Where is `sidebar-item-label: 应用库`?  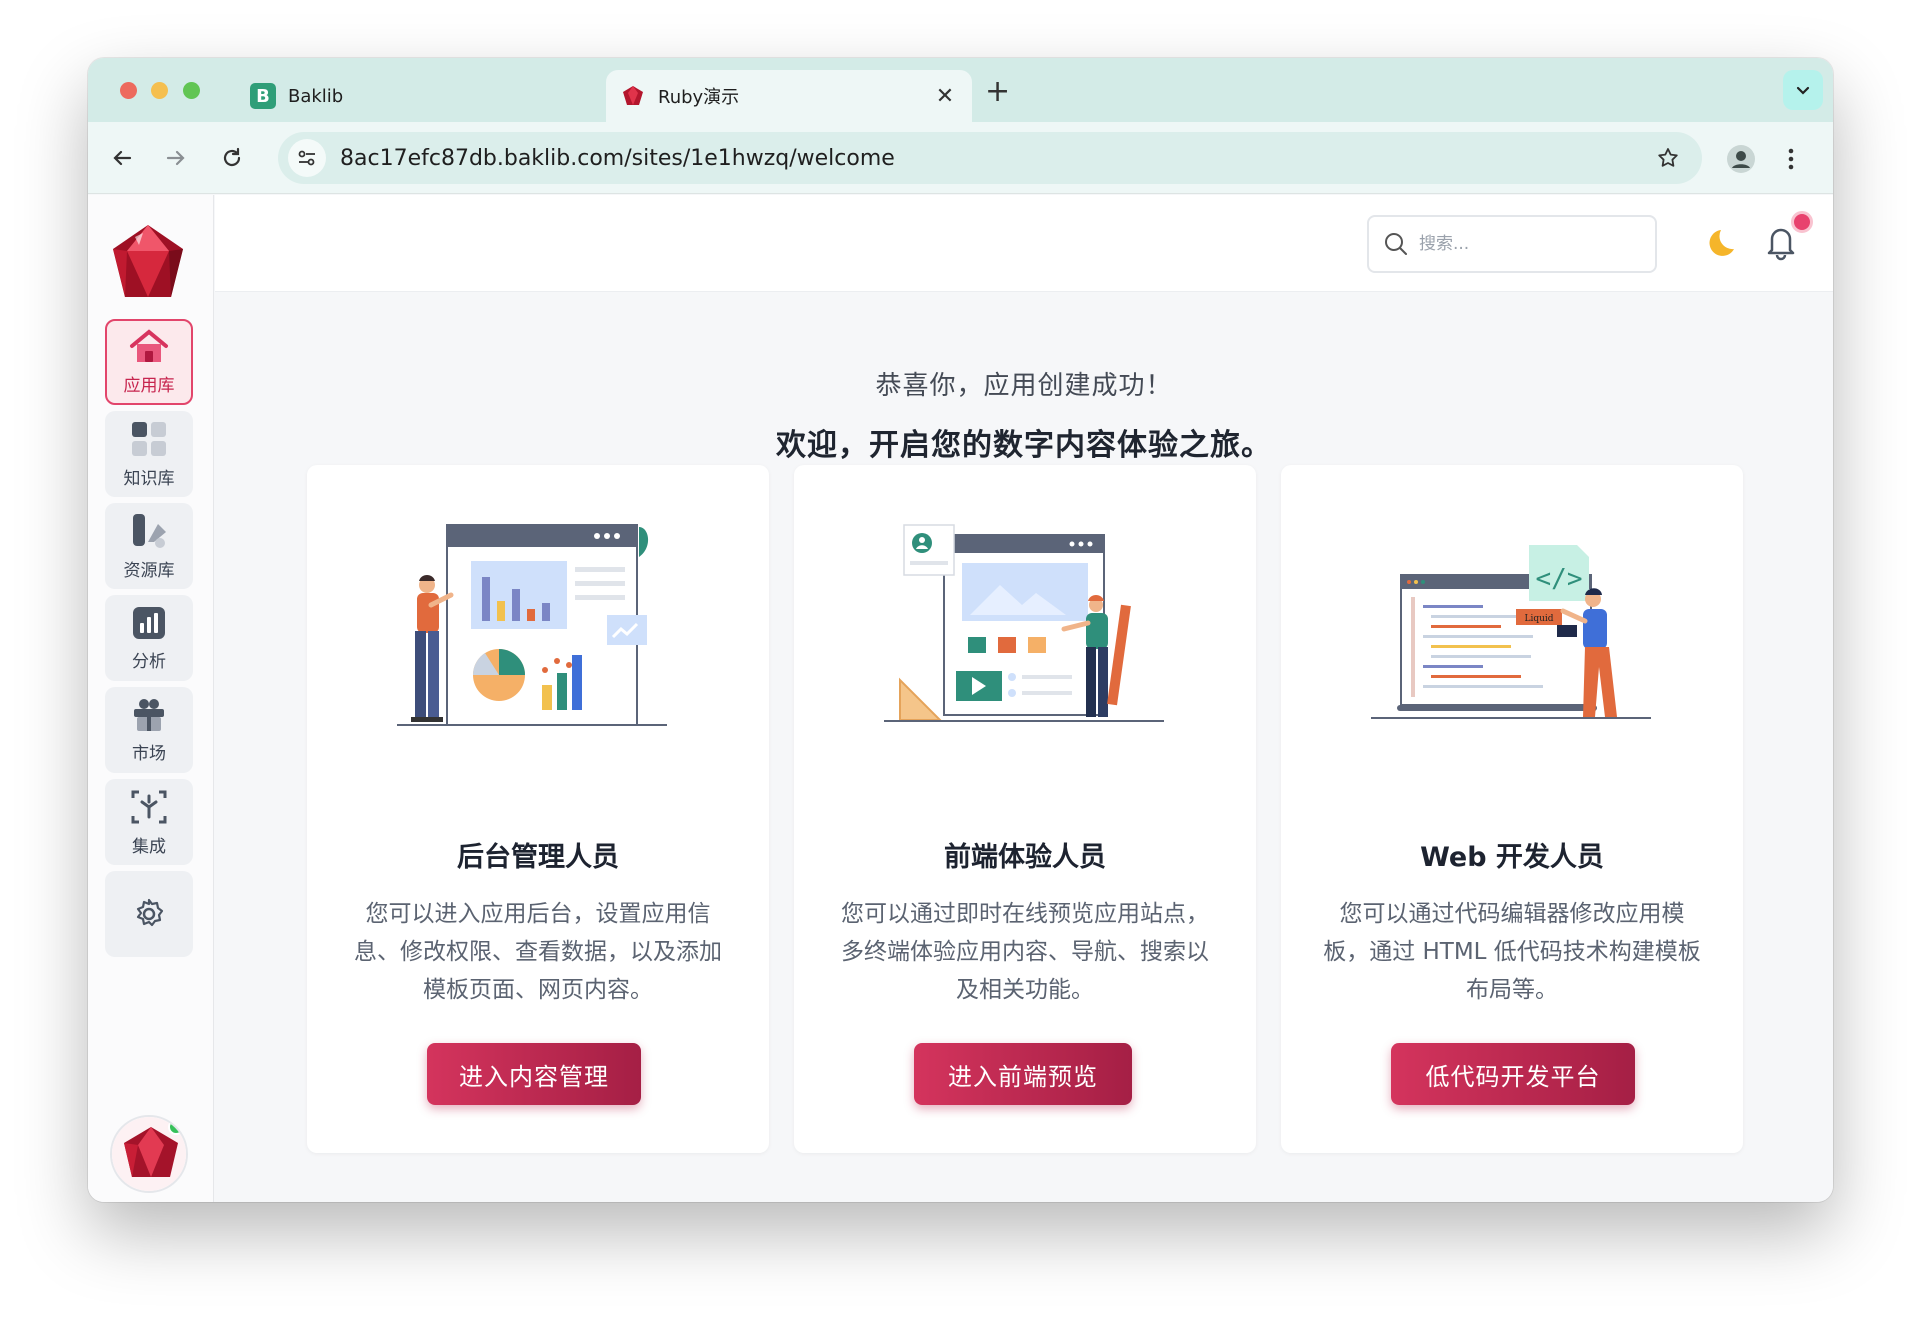 sidebar-item-label: 应用库 is located at coordinates (149, 385).